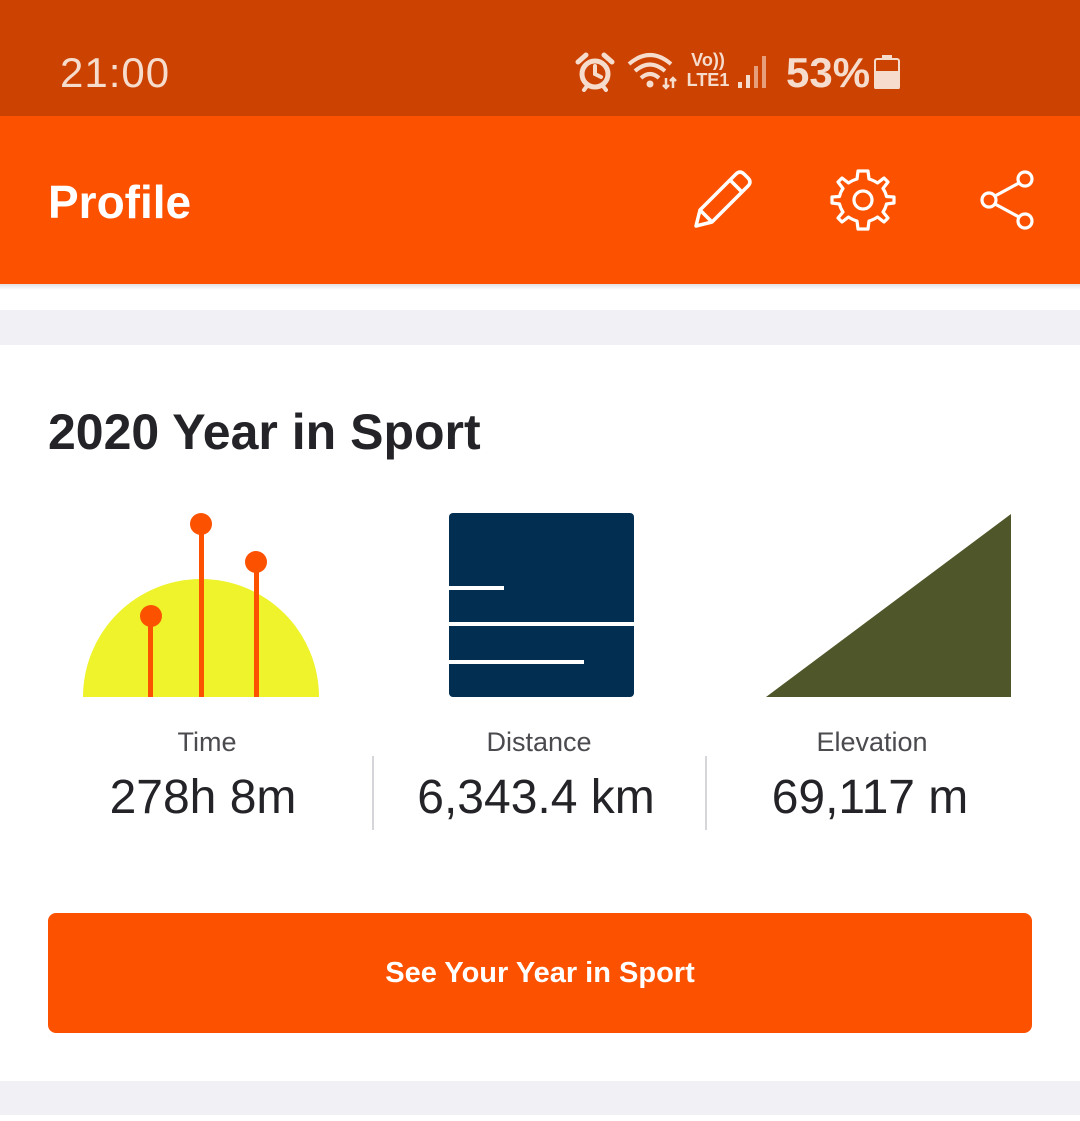  Describe the element at coordinates (752, 72) in the screenshot. I see `signal-icon` at that location.